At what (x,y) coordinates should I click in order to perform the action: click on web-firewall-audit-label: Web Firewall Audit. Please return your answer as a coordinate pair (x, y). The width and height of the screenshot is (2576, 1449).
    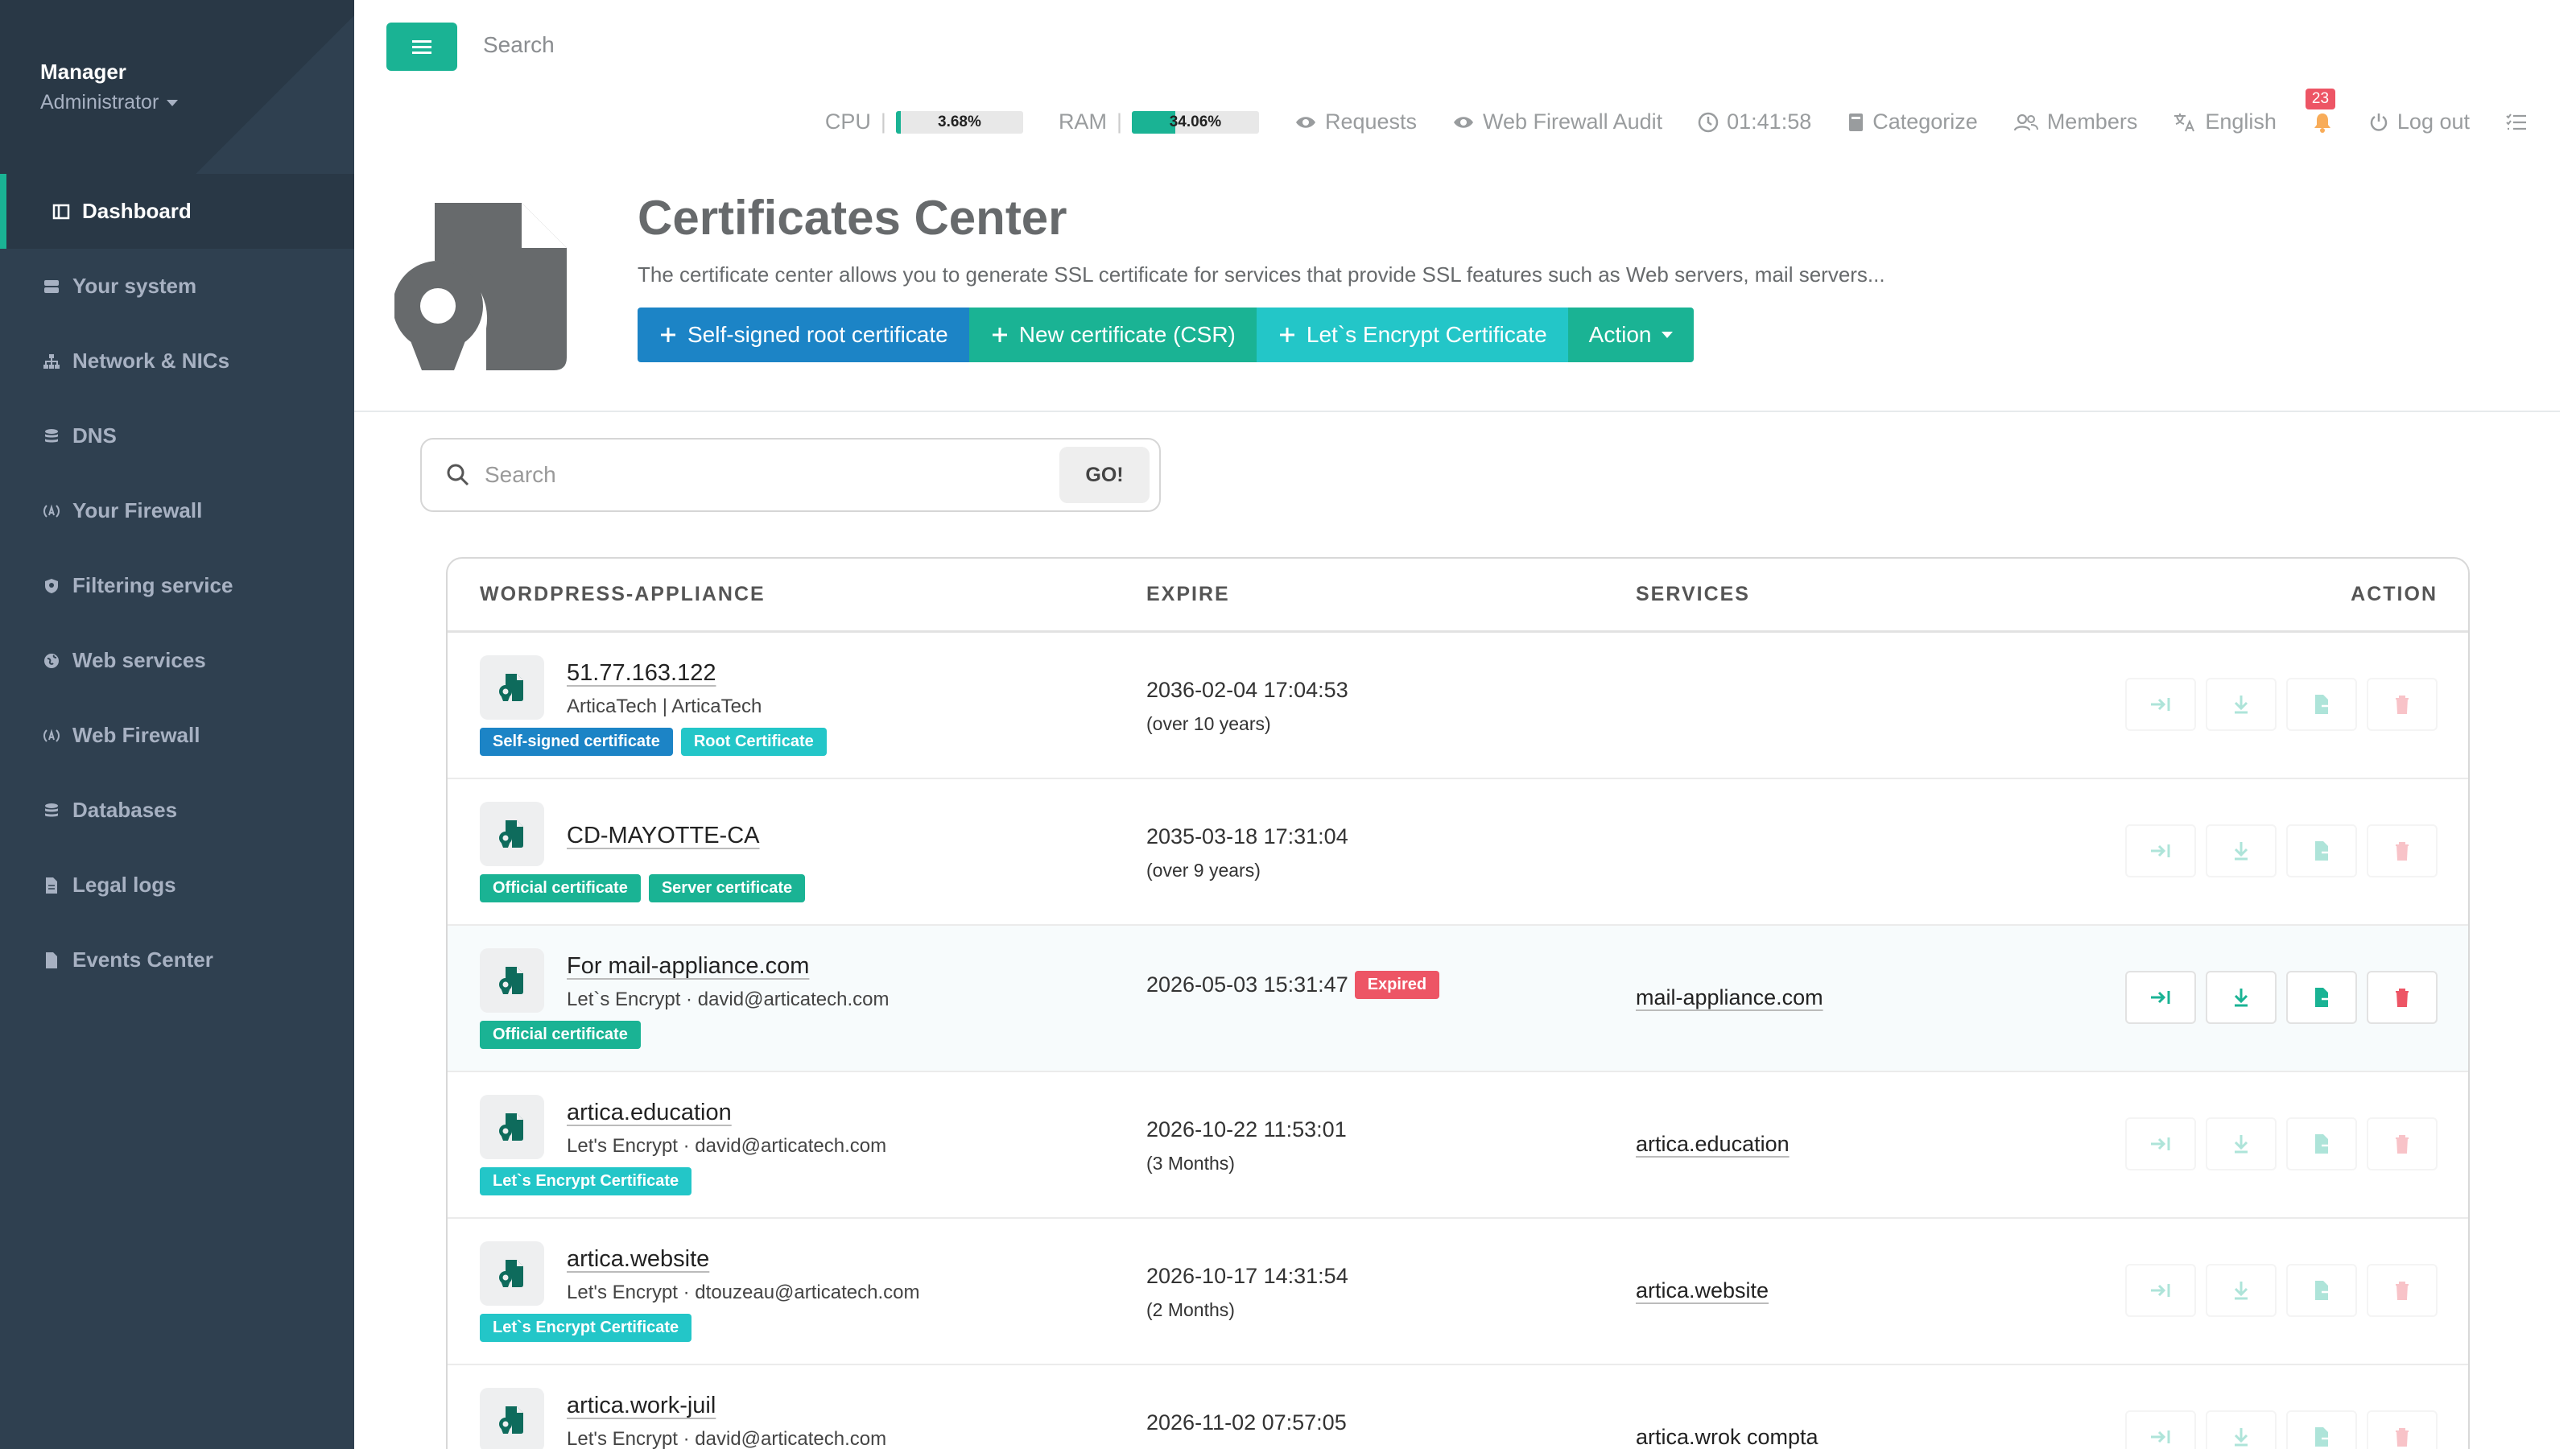
    Looking at the image, I should click on (1573, 121).